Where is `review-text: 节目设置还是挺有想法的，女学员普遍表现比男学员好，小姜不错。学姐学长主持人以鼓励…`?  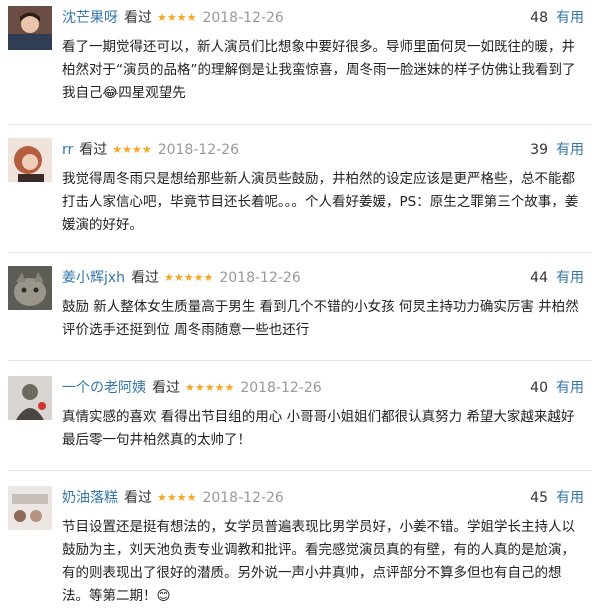
review-text: 节目设置还是挺有想法的，女学员普遍表现比男学员好，小姜不错。学姐学长主持人以鼓励… is located at coordinates (318, 561).